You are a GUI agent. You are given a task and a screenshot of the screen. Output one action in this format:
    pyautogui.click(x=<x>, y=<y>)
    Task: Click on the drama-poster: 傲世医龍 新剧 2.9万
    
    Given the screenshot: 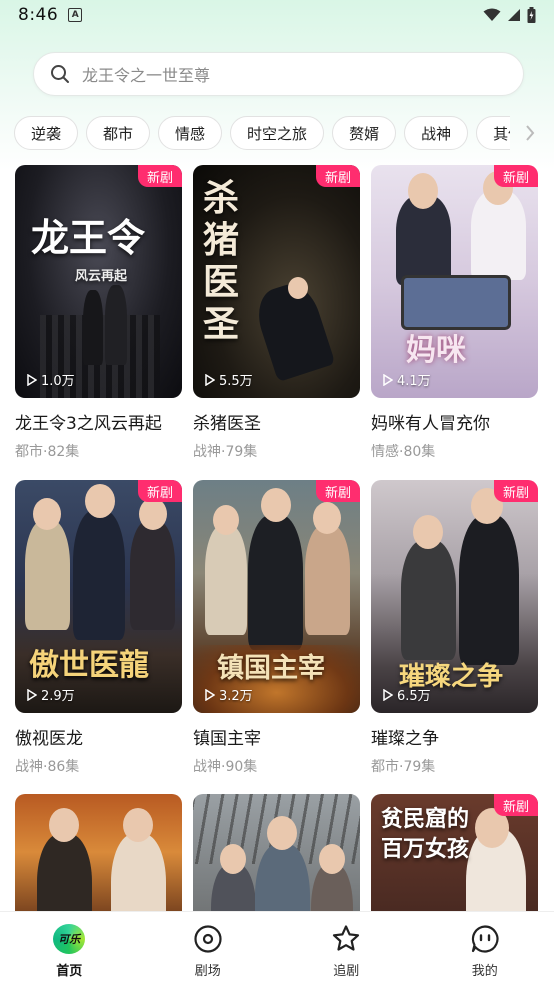 What is the action you would take?
    pyautogui.click(x=98, y=596)
    